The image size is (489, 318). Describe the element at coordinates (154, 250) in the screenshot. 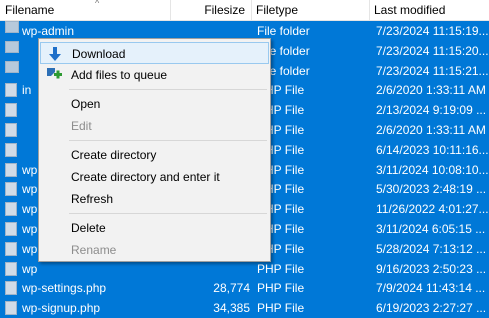

I see `menu-item-rename: Rename` at that location.